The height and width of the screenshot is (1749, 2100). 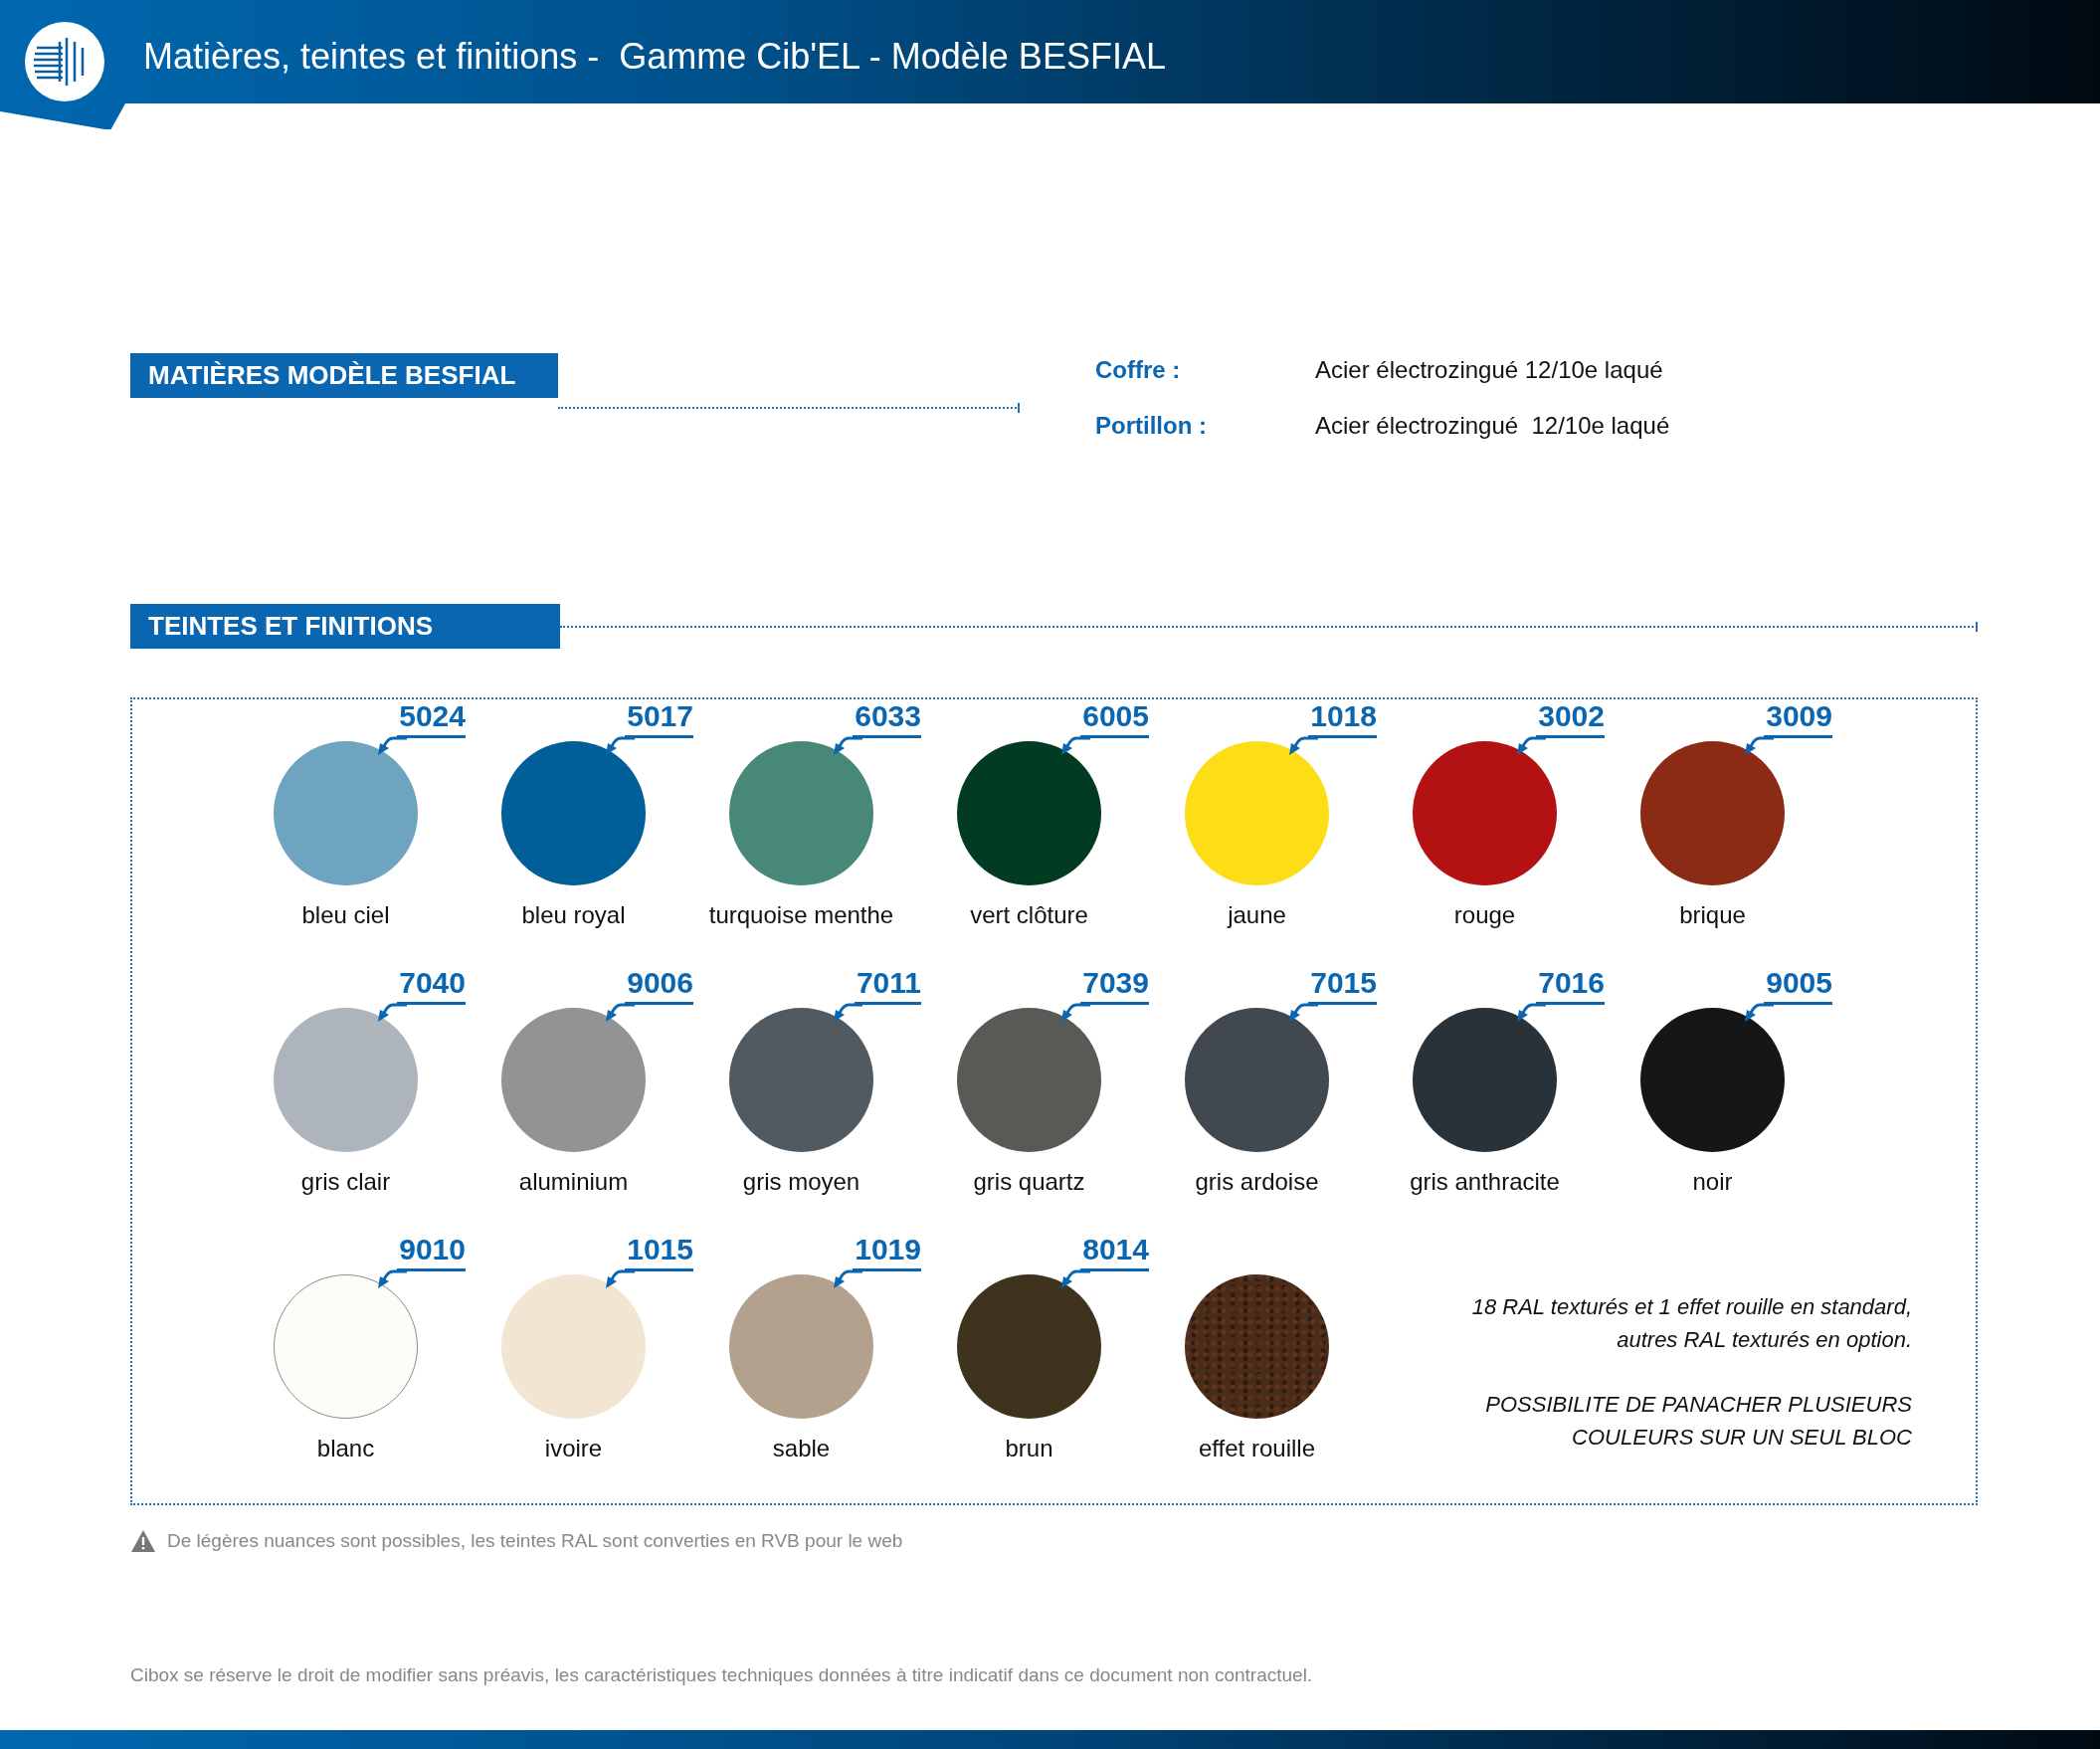 I want to click on color-name: bleu royal, so click(x=573, y=915).